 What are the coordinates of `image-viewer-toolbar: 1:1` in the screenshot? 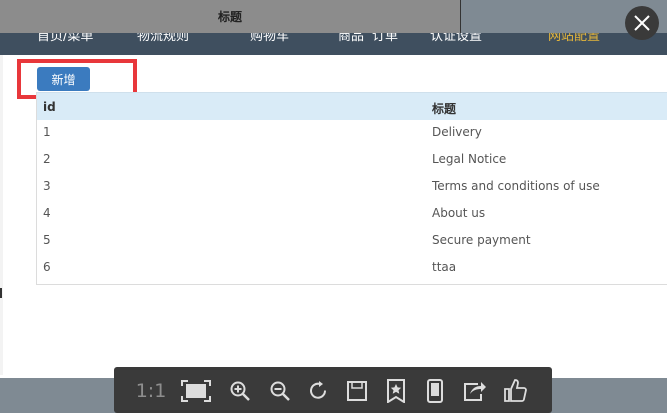 It's located at (333, 390).